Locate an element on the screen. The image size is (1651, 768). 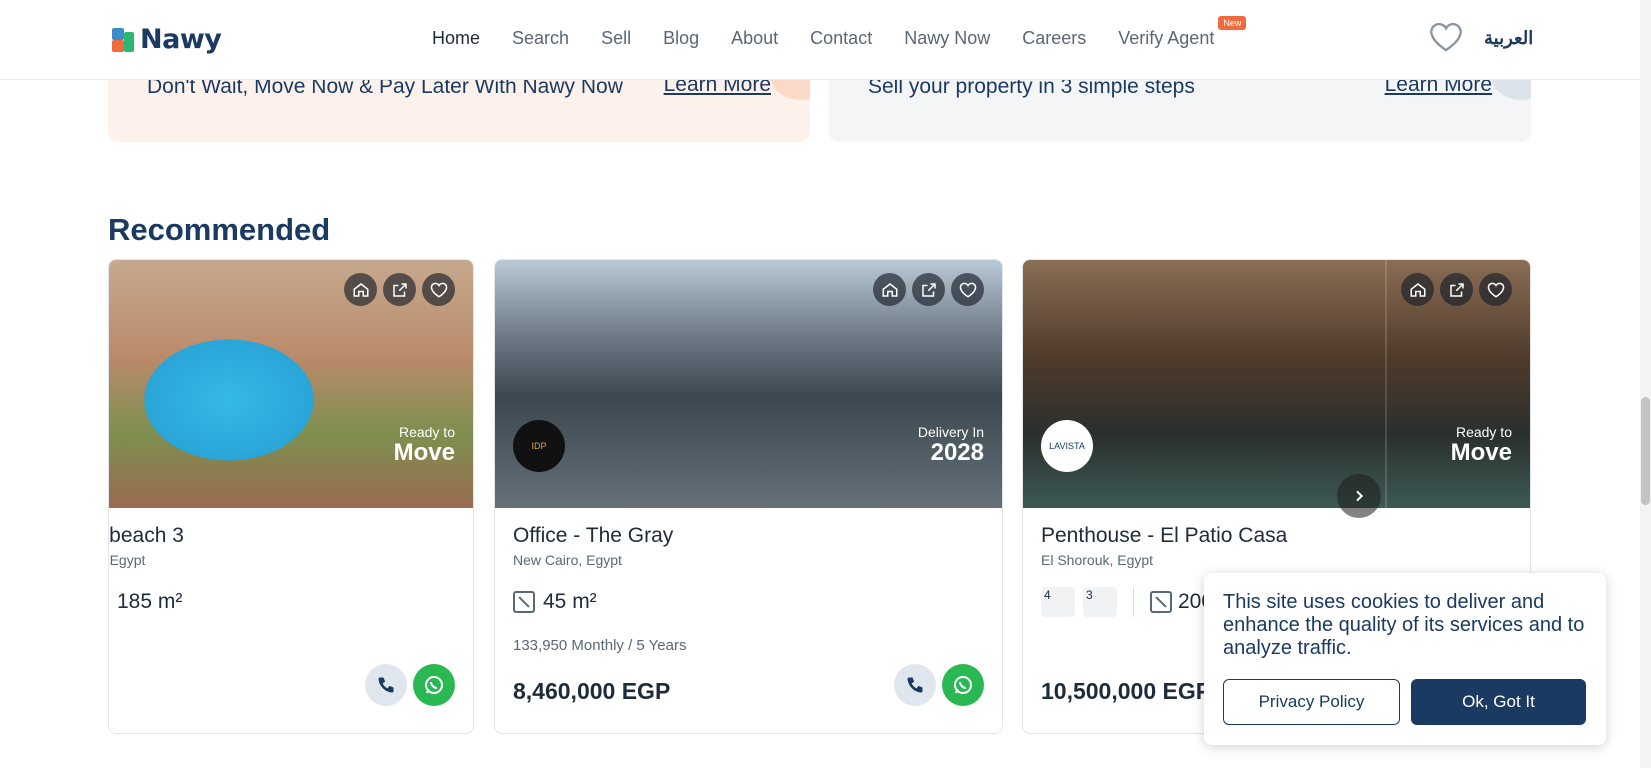
page-scrollbar is located at coordinates (1645, 384).